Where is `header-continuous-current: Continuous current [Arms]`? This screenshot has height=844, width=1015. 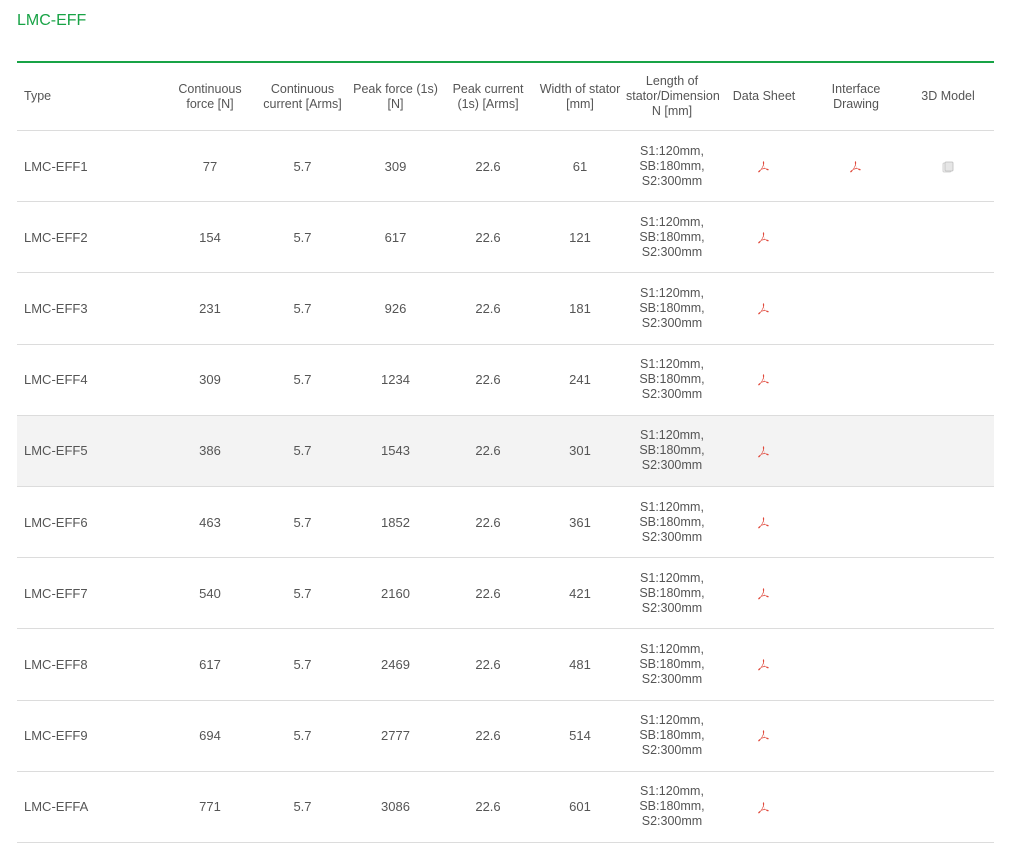
header-continuous-current: Continuous current [Arms] is located at coordinates (302, 96).